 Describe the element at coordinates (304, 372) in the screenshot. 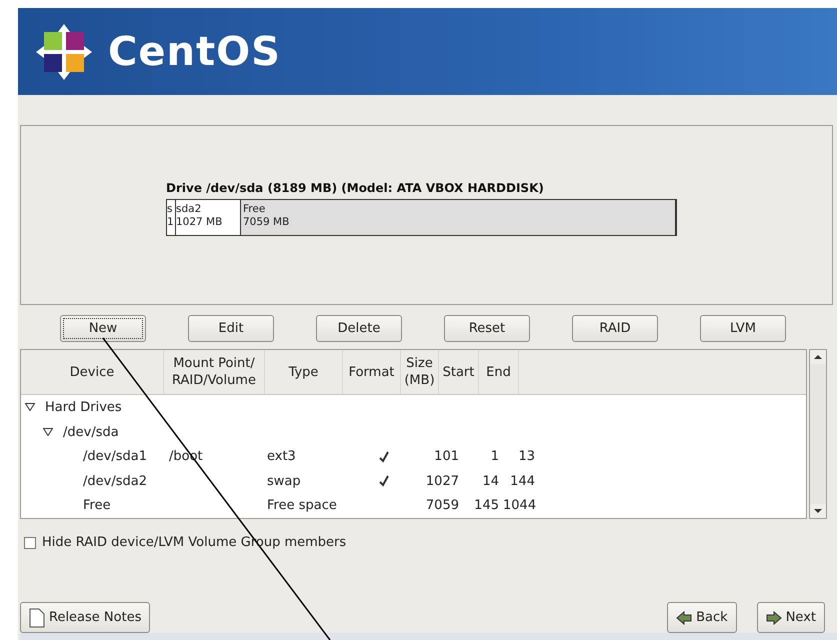

I see `column-header: Type` at that location.